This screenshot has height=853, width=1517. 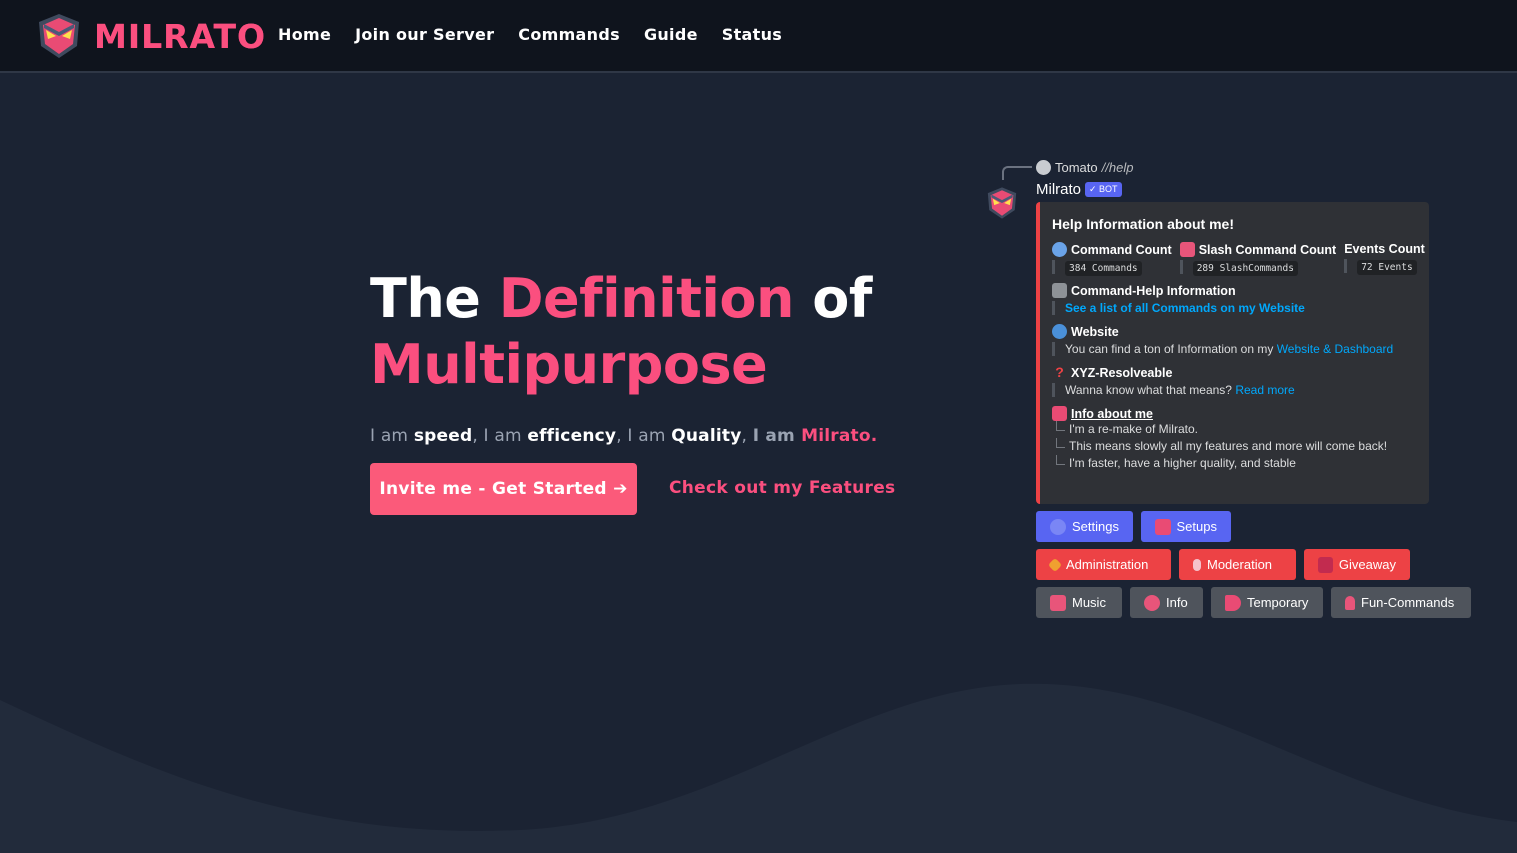 What do you see at coordinates (832, 298) in the screenshot?
I see `hero-title-part: of` at bounding box center [832, 298].